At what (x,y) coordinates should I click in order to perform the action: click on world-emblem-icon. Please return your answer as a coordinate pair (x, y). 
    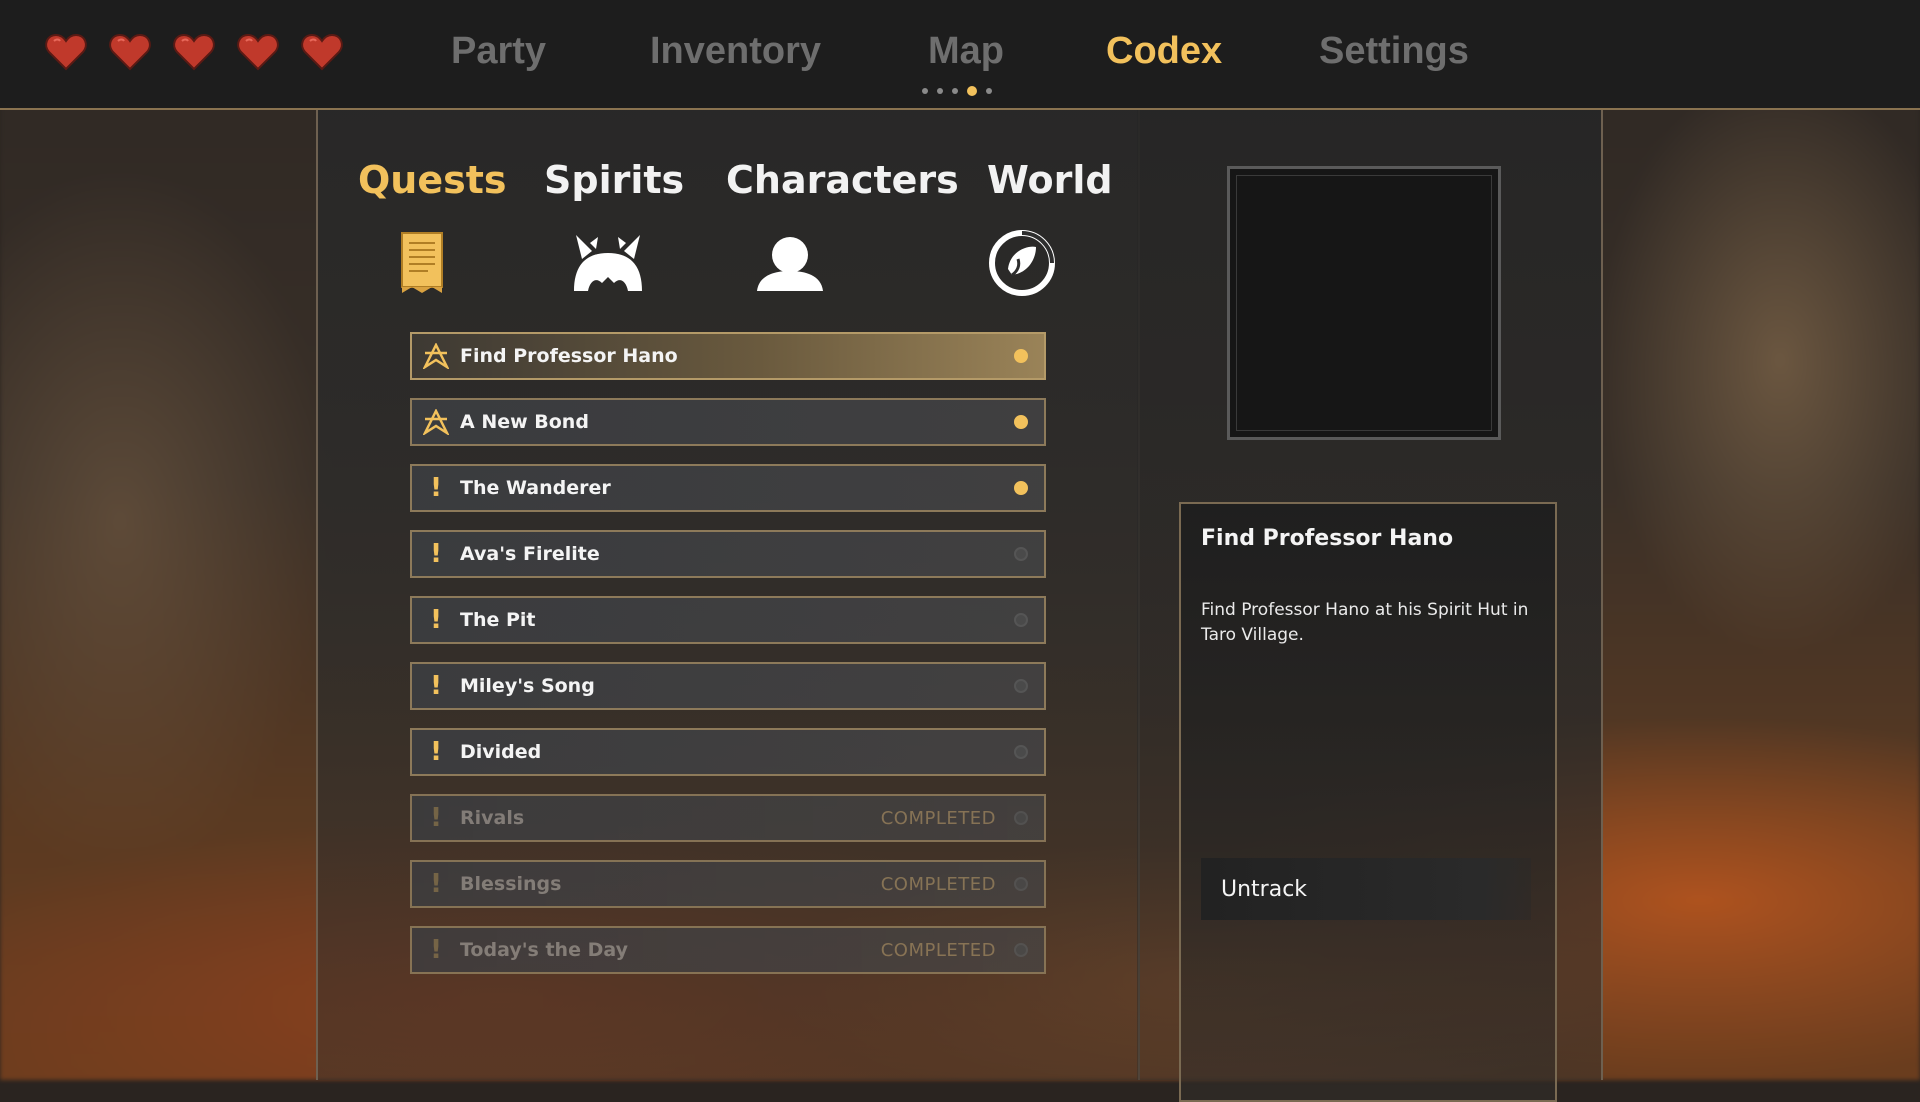
    Looking at the image, I should click on (1022, 263).